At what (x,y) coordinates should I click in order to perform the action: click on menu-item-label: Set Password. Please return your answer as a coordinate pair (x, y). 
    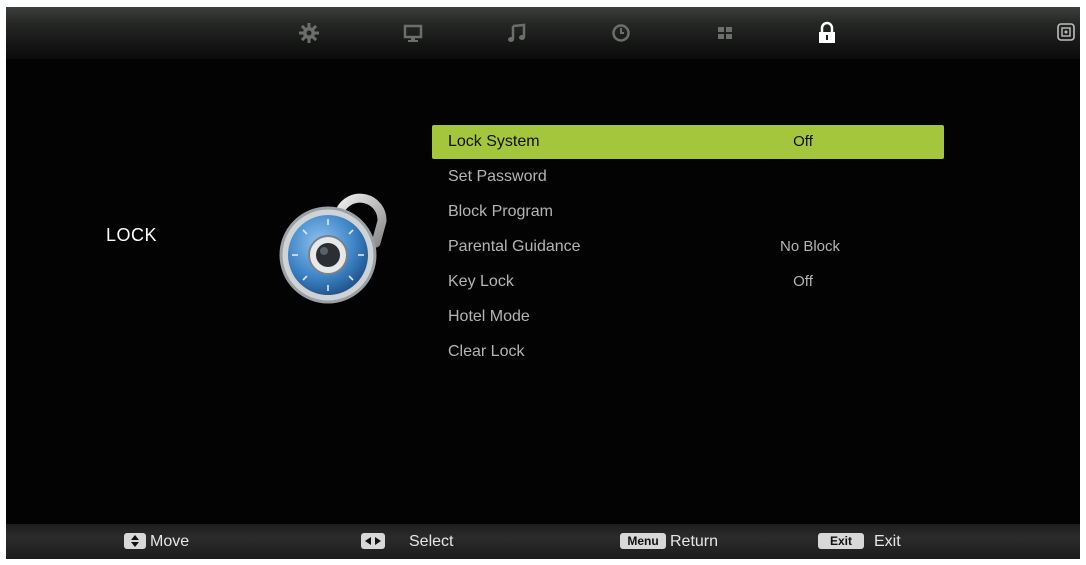
    Looking at the image, I should click on (497, 176).